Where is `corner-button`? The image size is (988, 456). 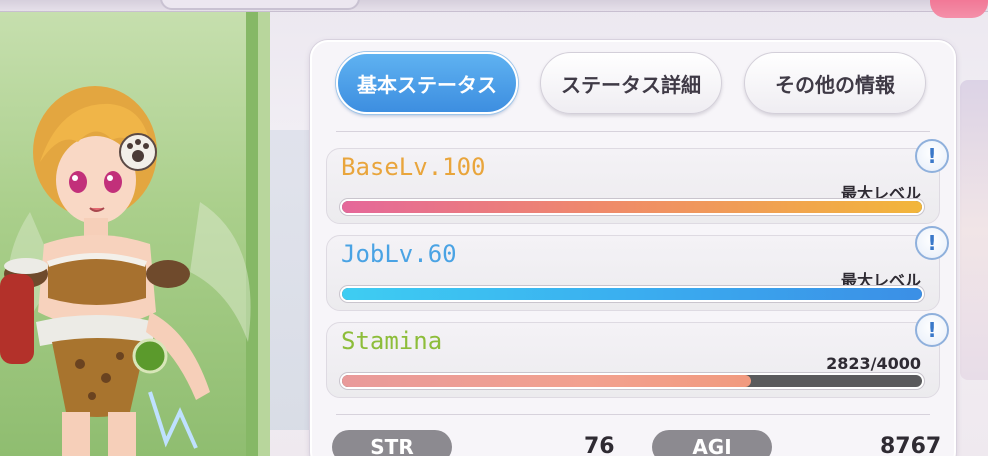 corner-button is located at coordinates (959, 9).